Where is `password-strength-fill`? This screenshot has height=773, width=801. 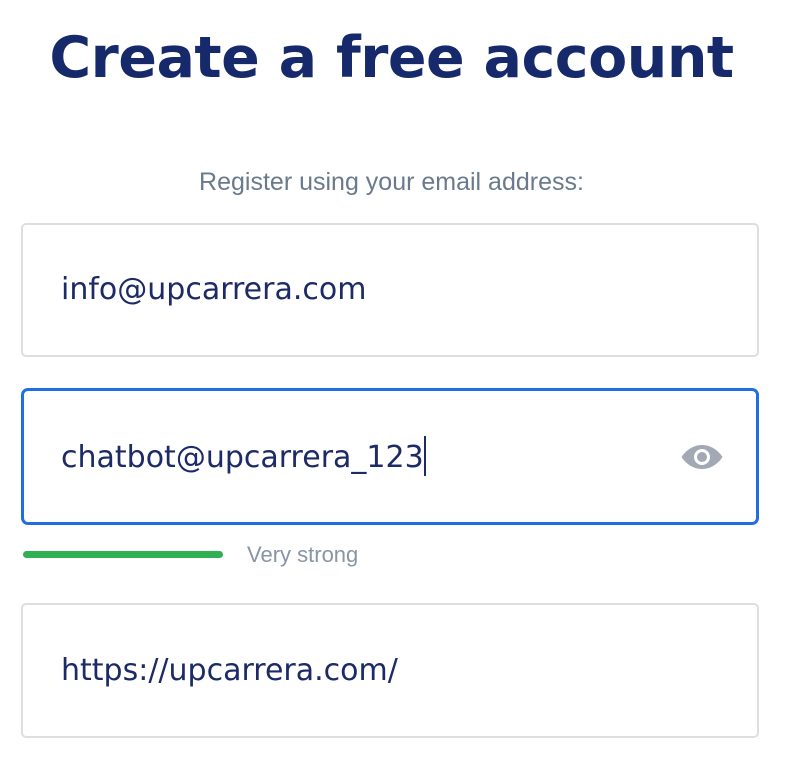 password-strength-fill is located at coordinates (123, 554).